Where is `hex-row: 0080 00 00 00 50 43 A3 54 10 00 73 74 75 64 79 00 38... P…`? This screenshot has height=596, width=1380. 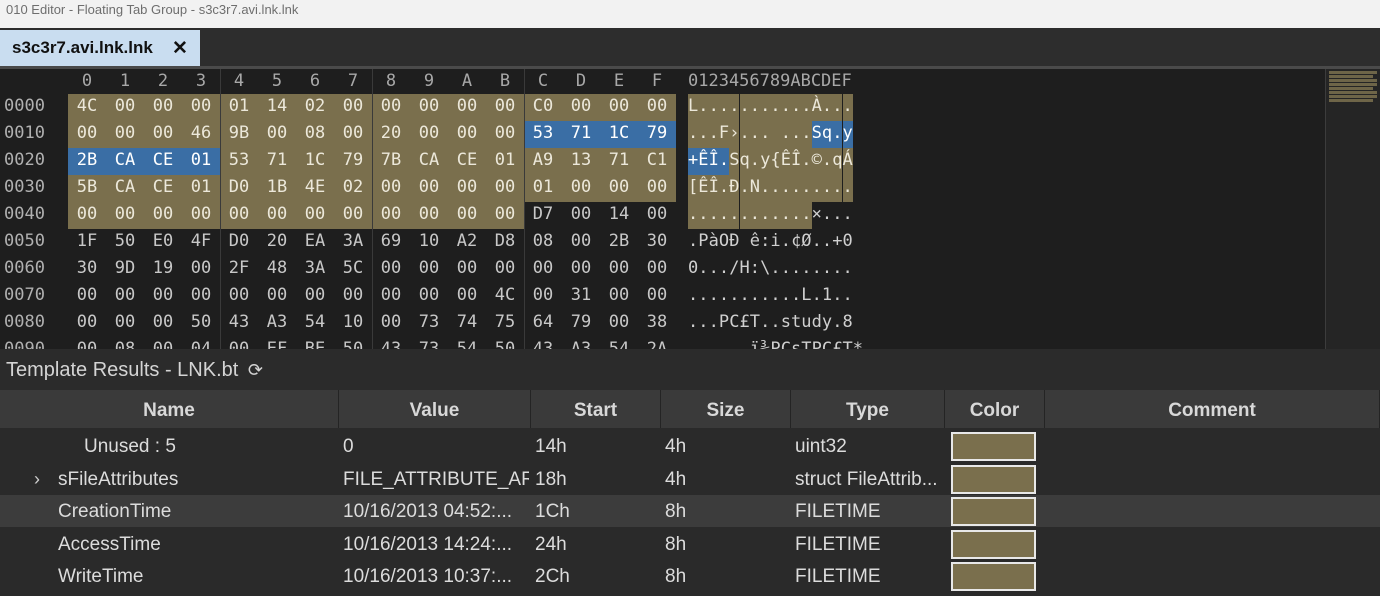 hex-row: 0080 00 00 00 50 43 A3 54 10 00 73 74 75 64 79 00 38... P… is located at coordinates (660, 323).